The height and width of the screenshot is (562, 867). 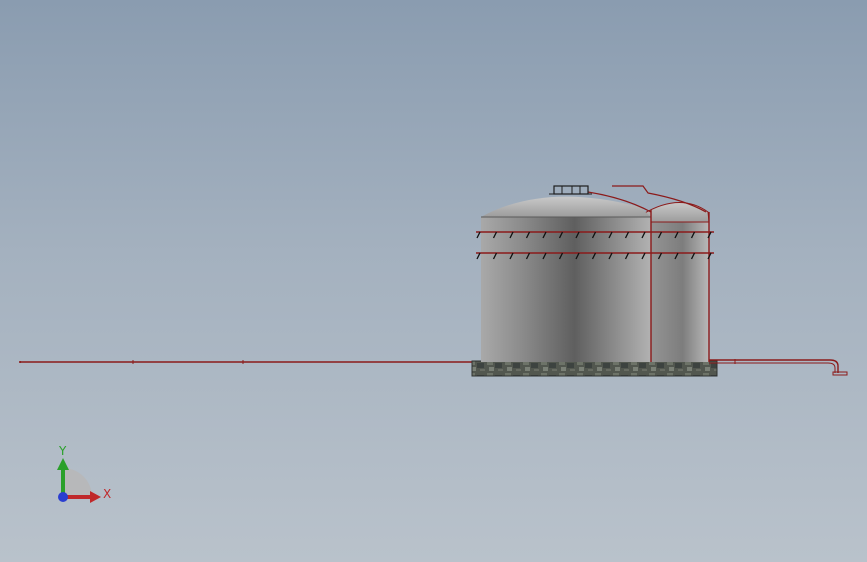 What do you see at coordinates (249, 362) in the screenshot?
I see `inlet-pipe` at bounding box center [249, 362].